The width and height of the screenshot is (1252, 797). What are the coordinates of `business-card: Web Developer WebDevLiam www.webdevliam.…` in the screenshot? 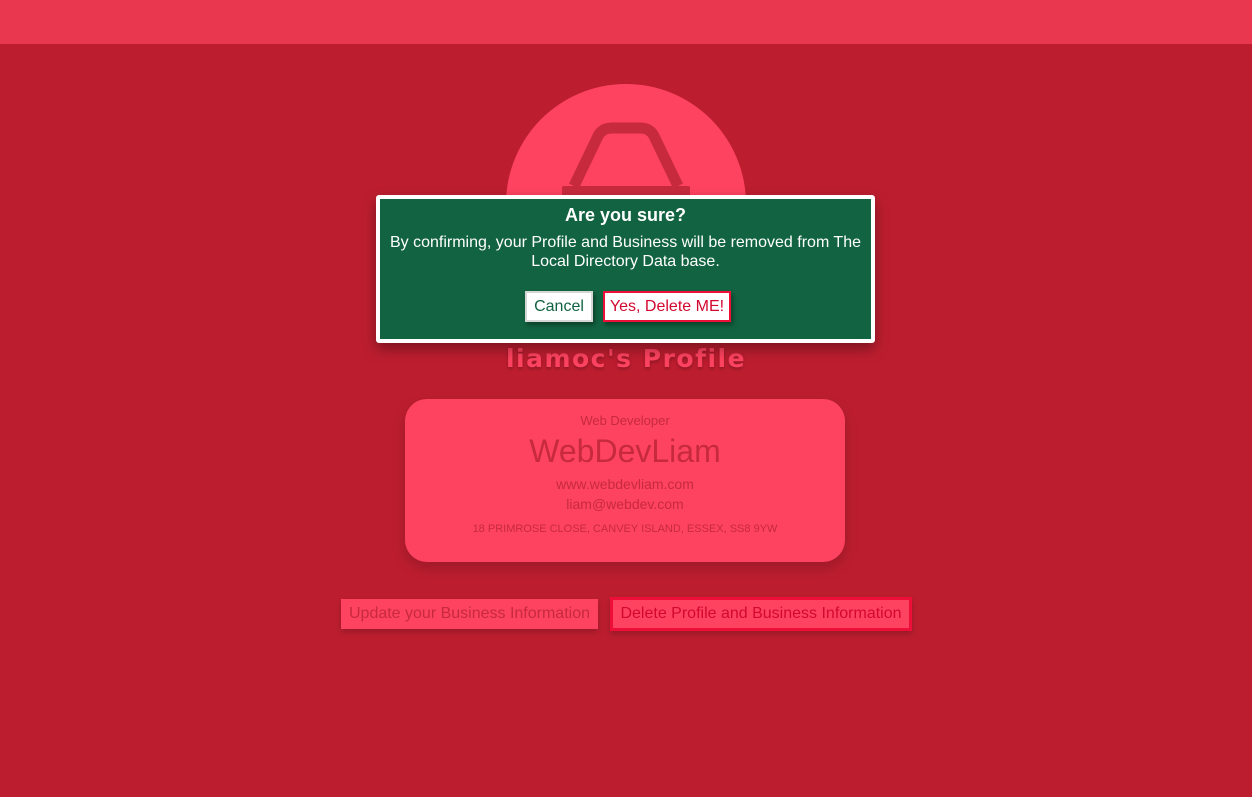 It's located at (625, 480).